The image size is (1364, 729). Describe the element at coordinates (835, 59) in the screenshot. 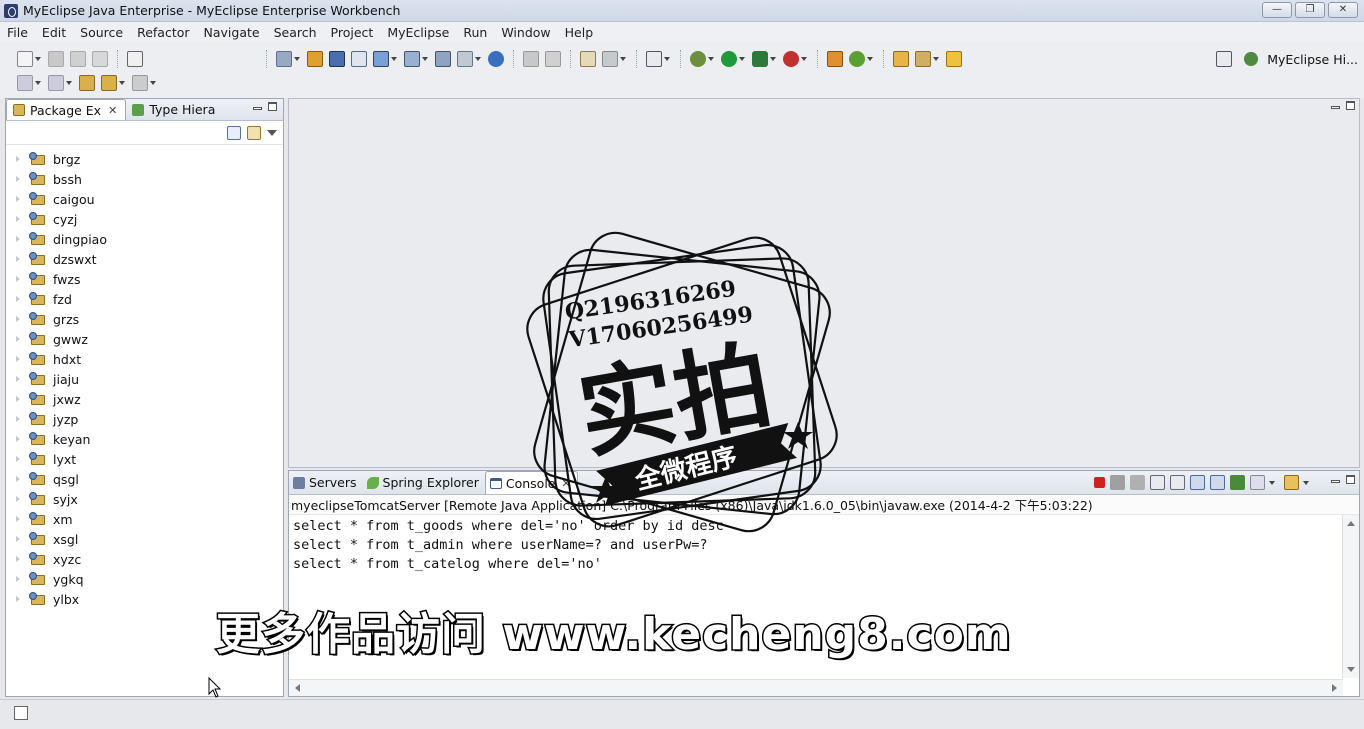

I see `new-java-project-icon` at that location.